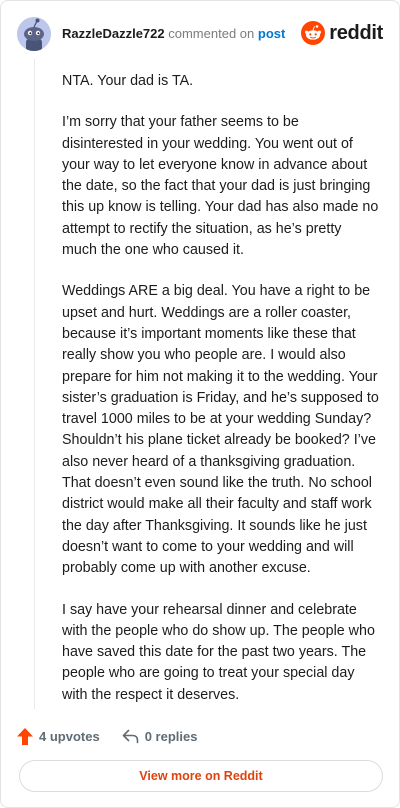 The height and width of the screenshot is (808, 400). What do you see at coordinates (171, 736) in the screenshot?
I see `reply-count: 0 replies` at bounding box center [171, 736].